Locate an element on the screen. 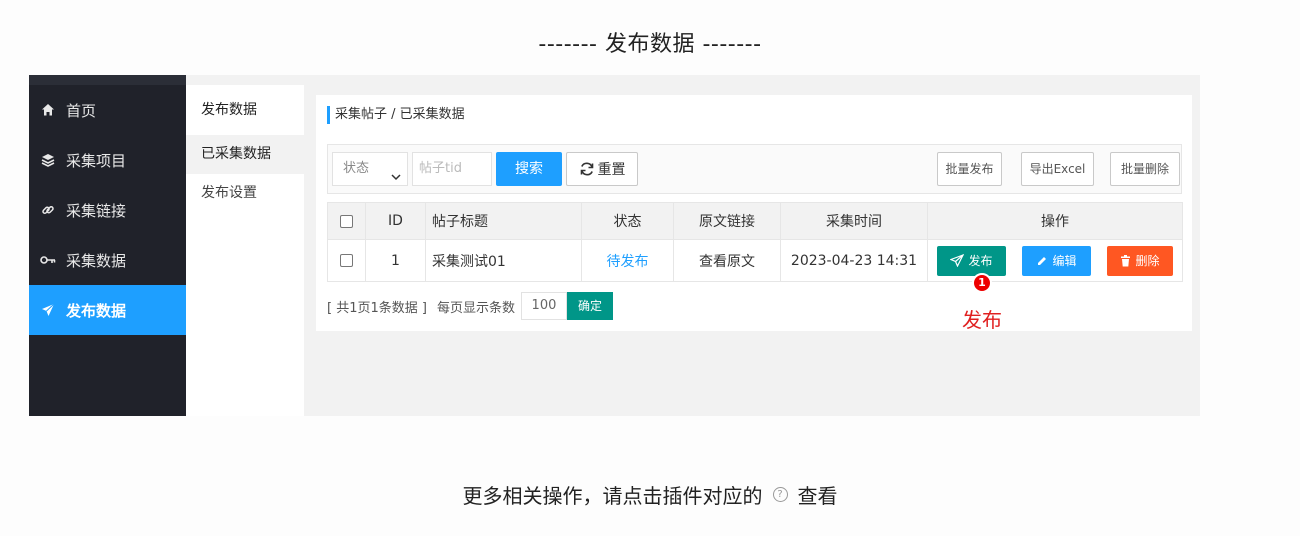 The width and height of the screenshot is (1300, 536). sidebar-item-label: 首页 is located at coordinates (81, 110).